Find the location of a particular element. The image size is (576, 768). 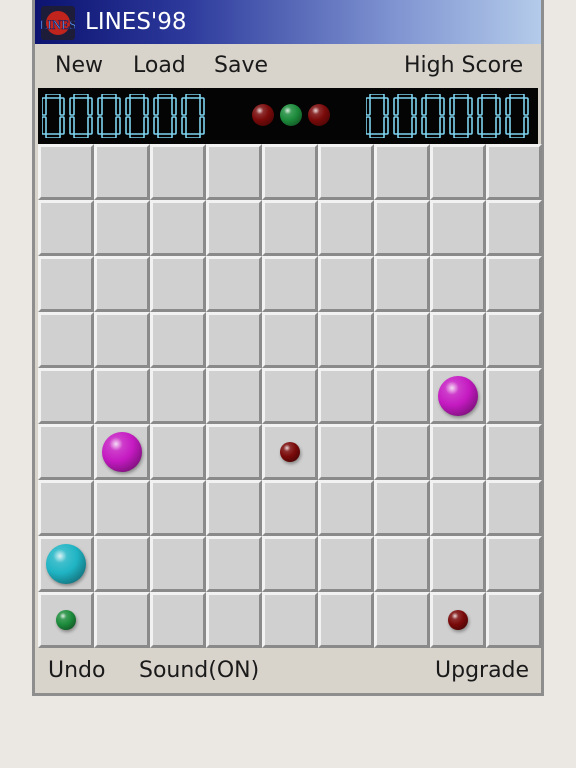

upgrade-button: Upgrade is located at coordinates (482, 671).